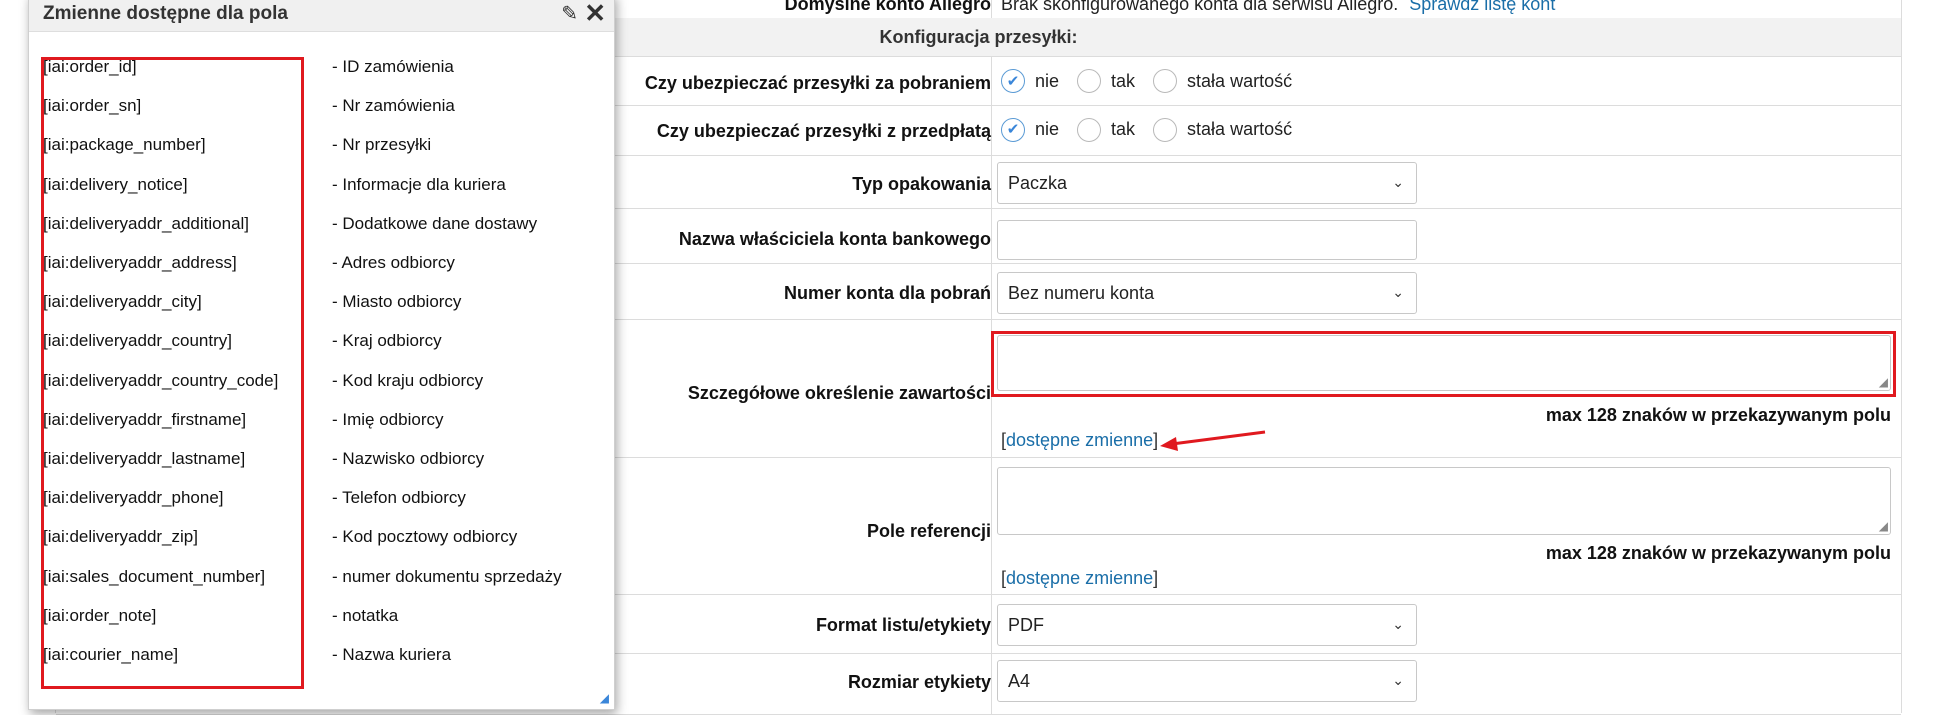 The height and width of the screenshot is (715, 1958). I want to click on variable-description: - ID zamówienia, so click(393, 66).